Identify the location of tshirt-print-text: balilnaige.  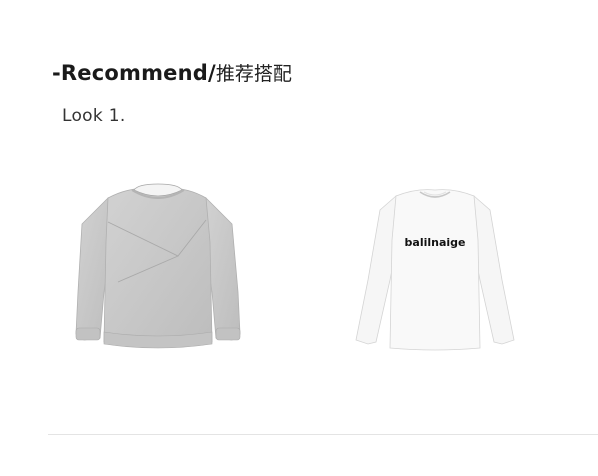
(435, 242).